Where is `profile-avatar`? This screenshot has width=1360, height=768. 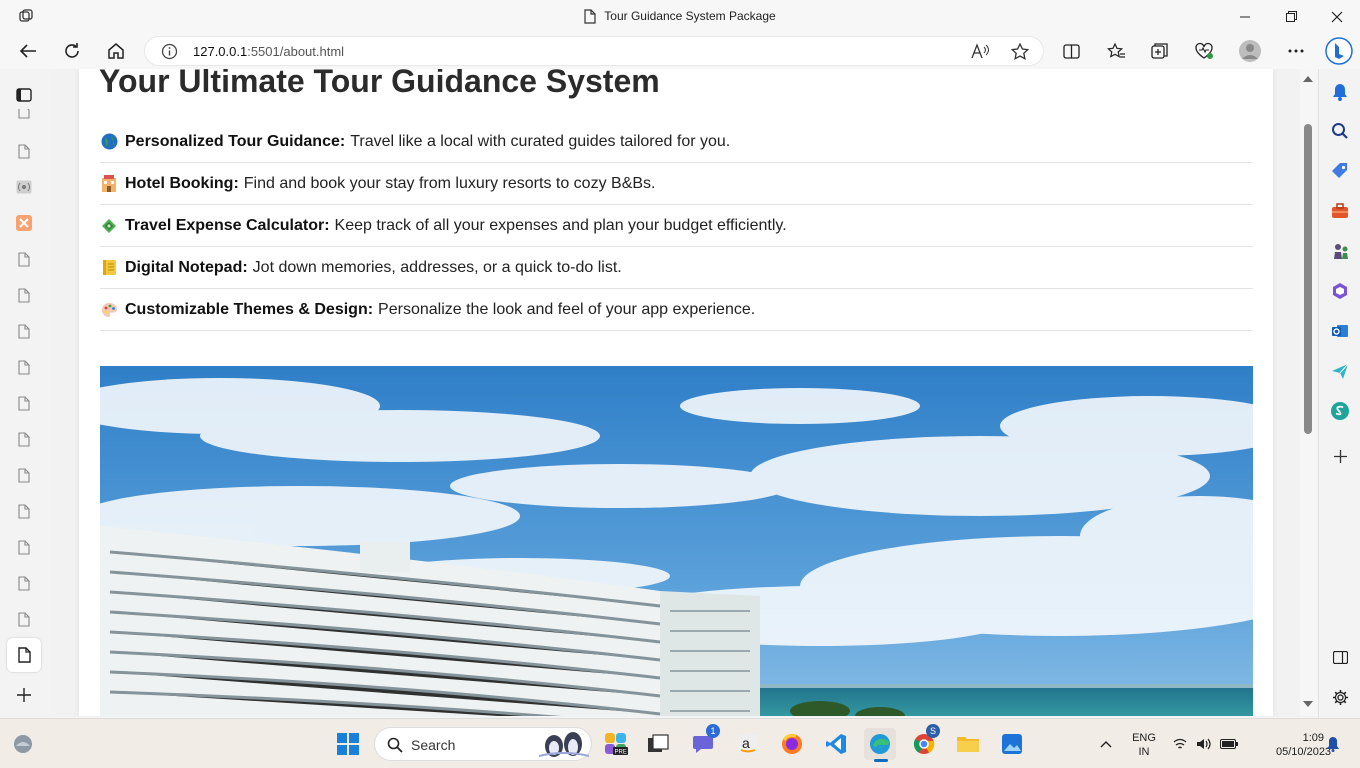
profile-avatar is located at coordinates (1250, 51).